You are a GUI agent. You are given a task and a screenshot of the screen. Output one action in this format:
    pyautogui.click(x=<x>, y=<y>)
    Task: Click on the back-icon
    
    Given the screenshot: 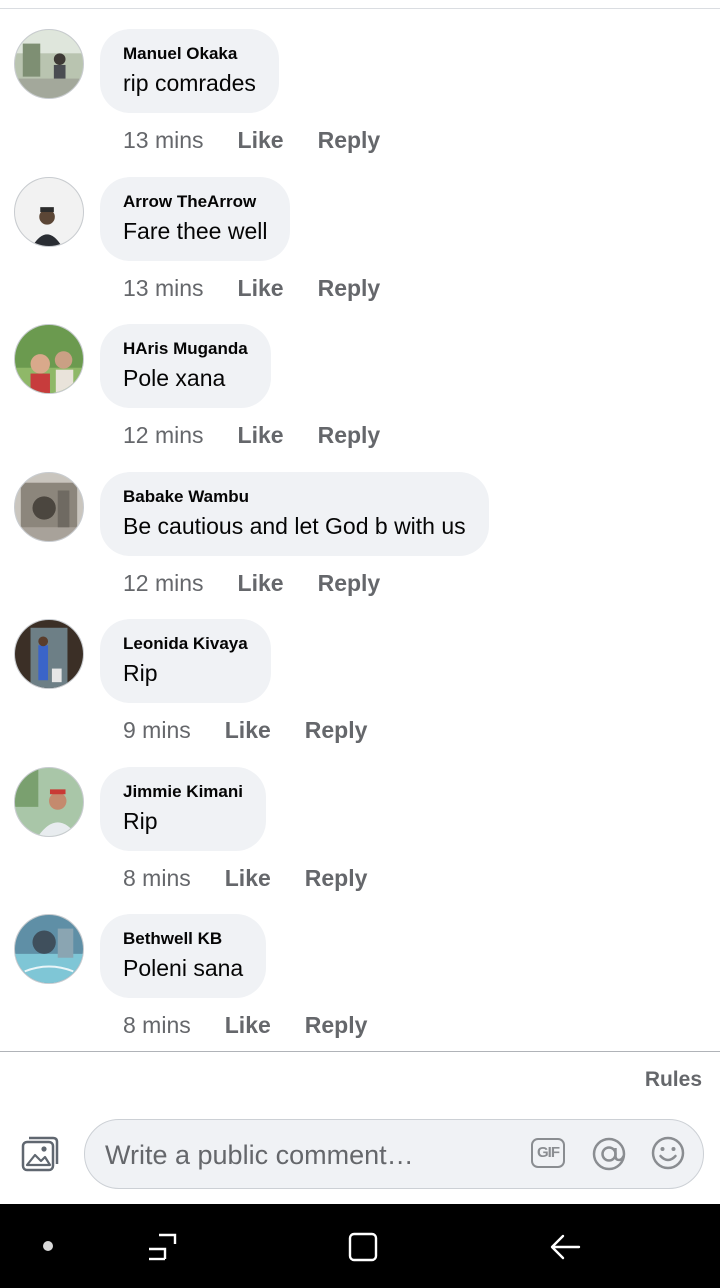 What is the action you would take?
    pyautogui.click(x=565, y=1247)
    